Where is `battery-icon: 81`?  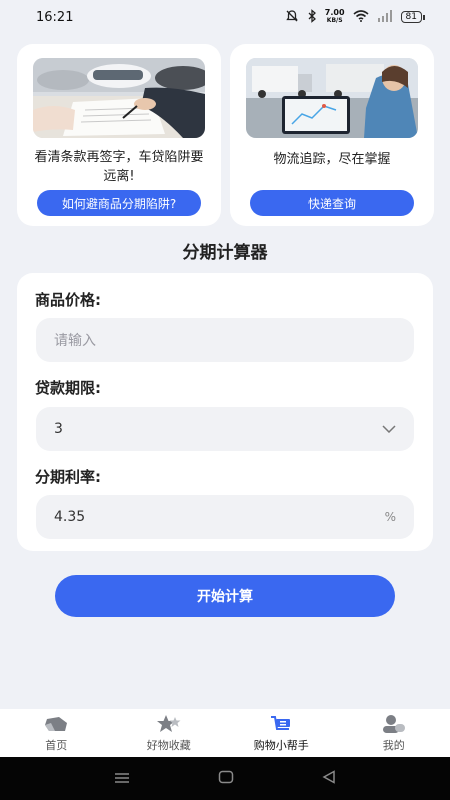 battery-icon: 81 is located at coordinates (413, 17).